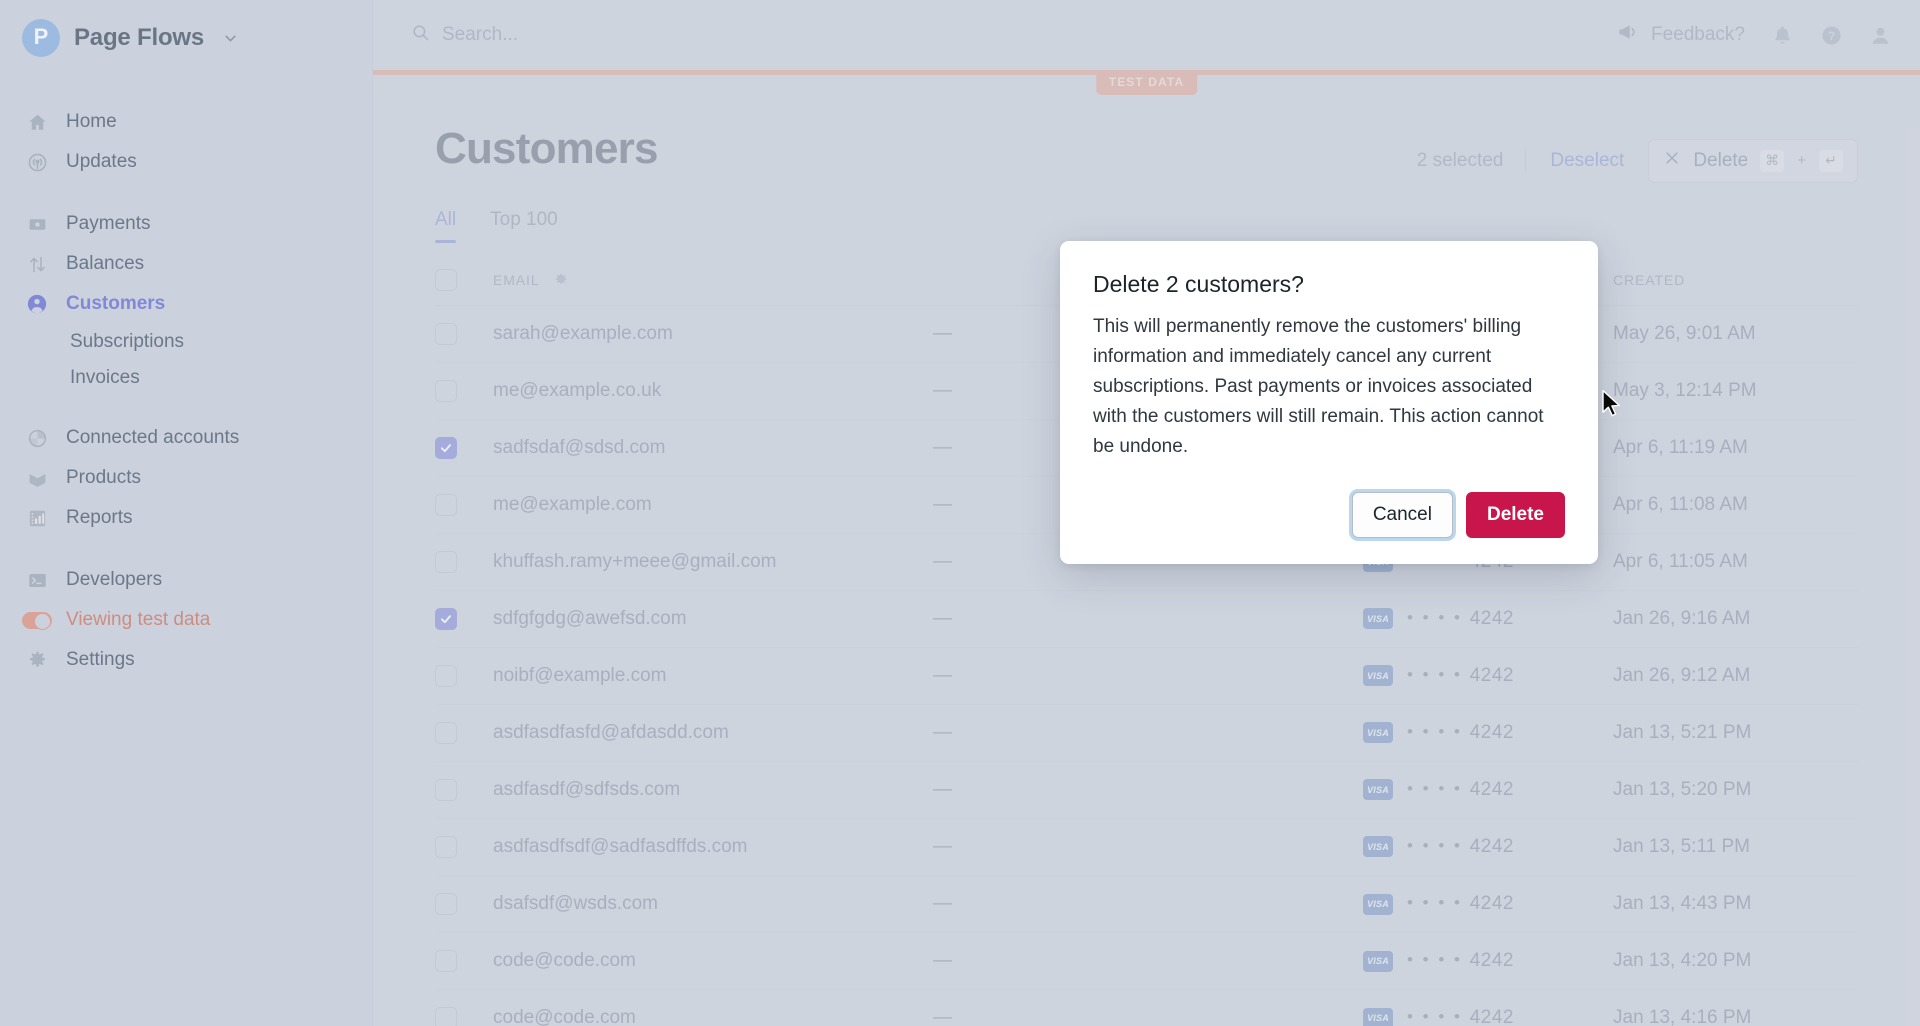  I want to click on sidebar-group-primary: Home Updates, so click(186, 142).